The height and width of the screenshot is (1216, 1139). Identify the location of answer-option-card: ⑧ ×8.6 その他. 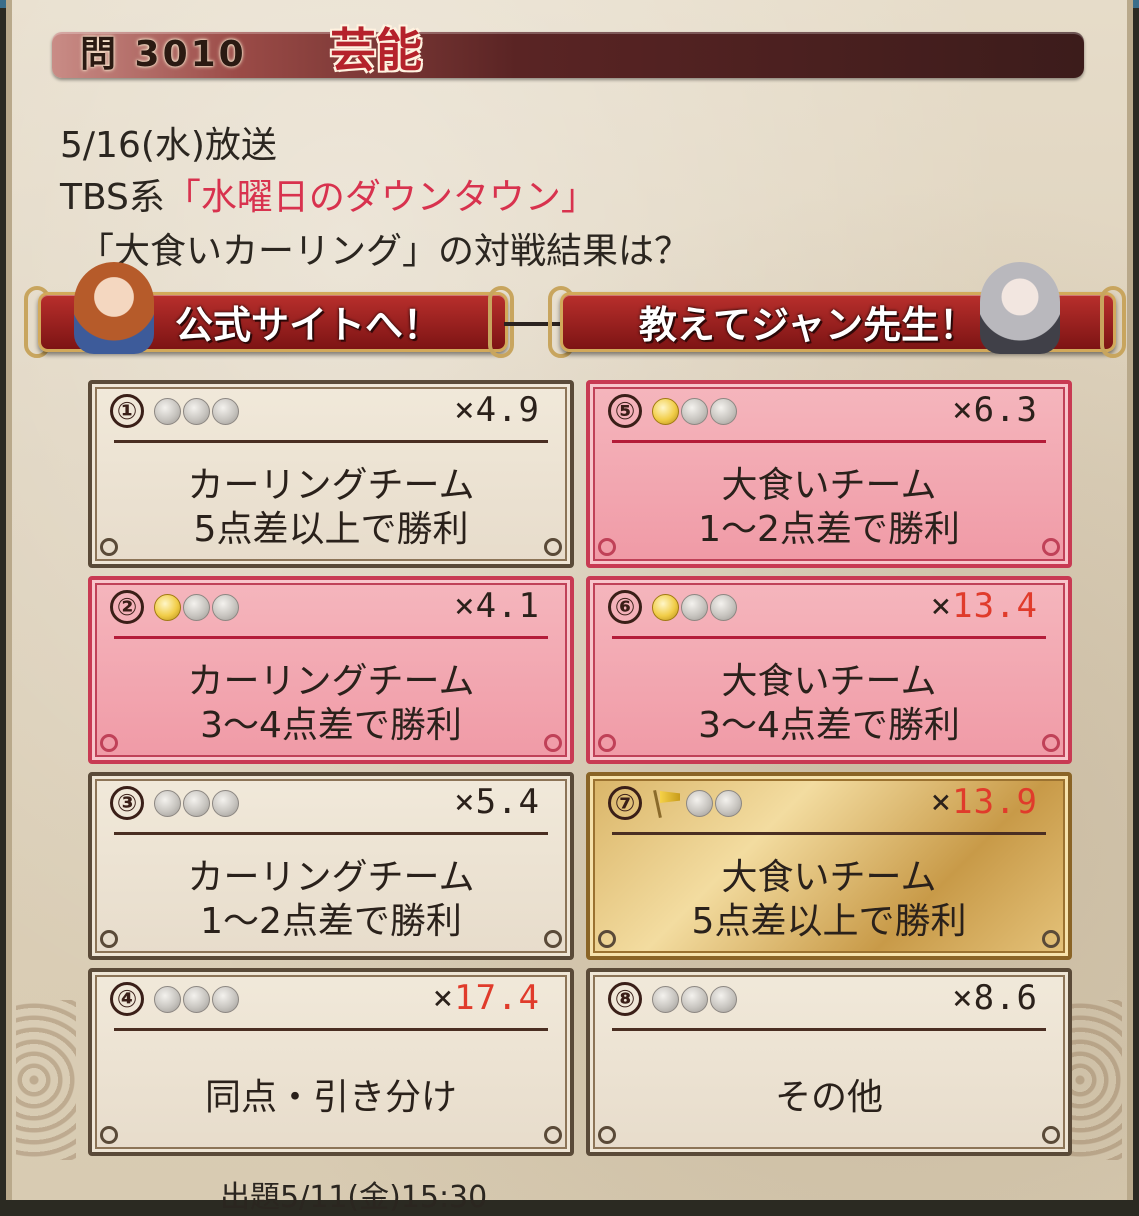
(829, 1062).